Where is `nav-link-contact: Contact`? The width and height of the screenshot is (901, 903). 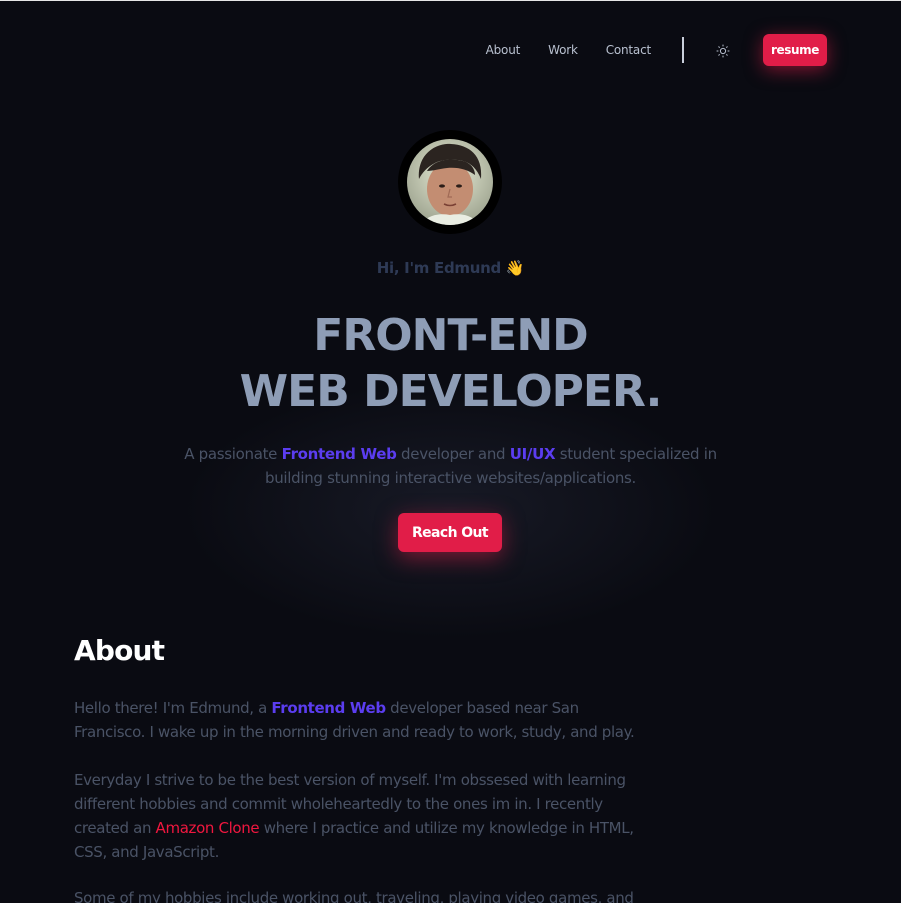
nav-link-contact: Contact is located at coordinates (628, 50).